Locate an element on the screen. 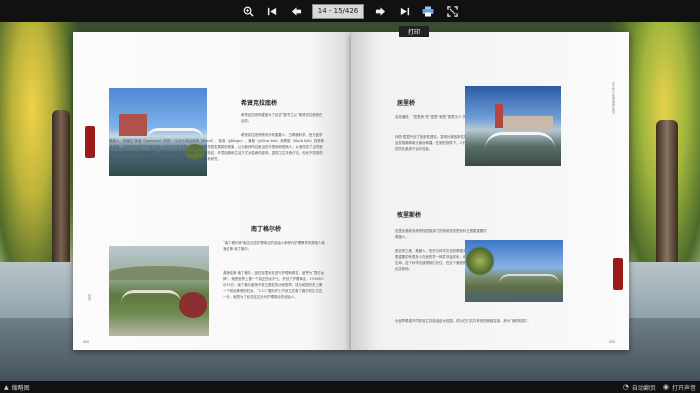 This screenshot has height=393, width=700. print-tab: 打印 is located at coordinates (414, 31).